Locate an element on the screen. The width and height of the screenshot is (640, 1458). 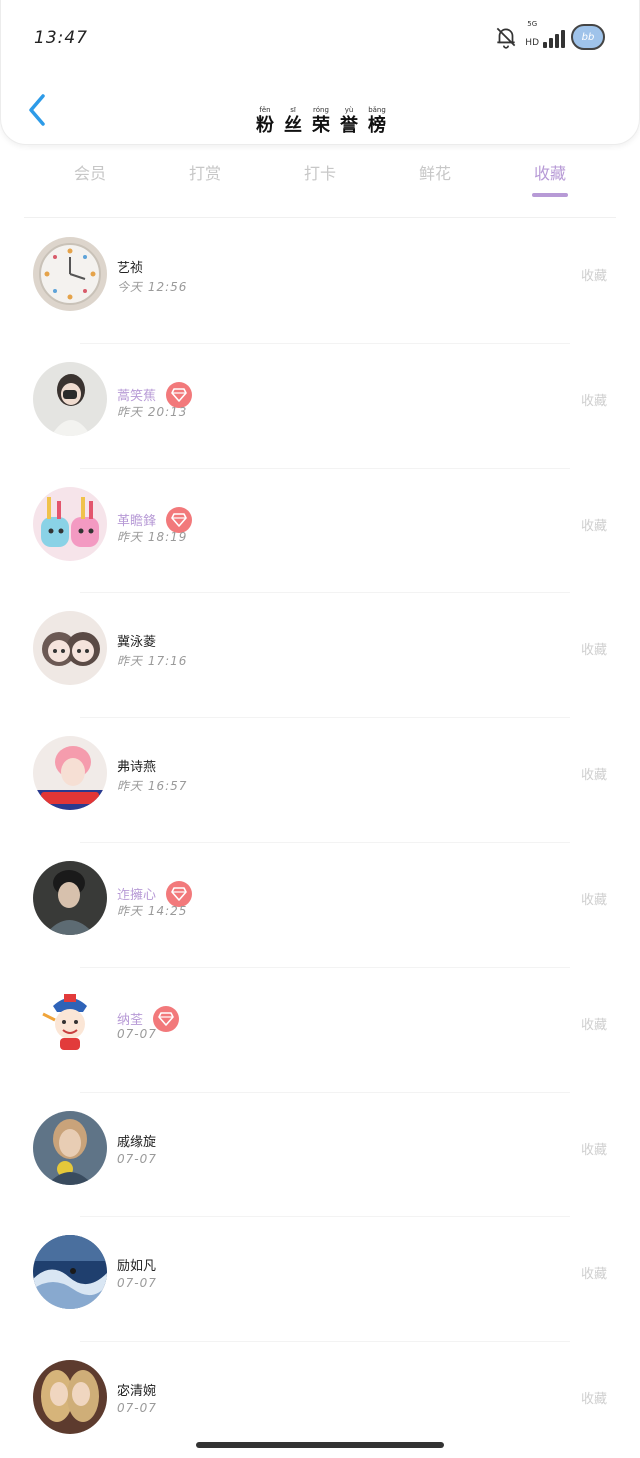
fan-time: 昨天 20:13 is located at coordinates (152, 411).